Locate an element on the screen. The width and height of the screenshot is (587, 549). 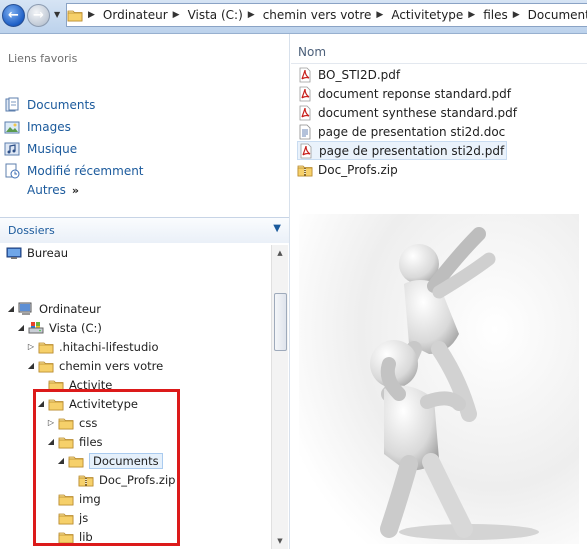
back-button: ← is located at coordinates (13, 15).